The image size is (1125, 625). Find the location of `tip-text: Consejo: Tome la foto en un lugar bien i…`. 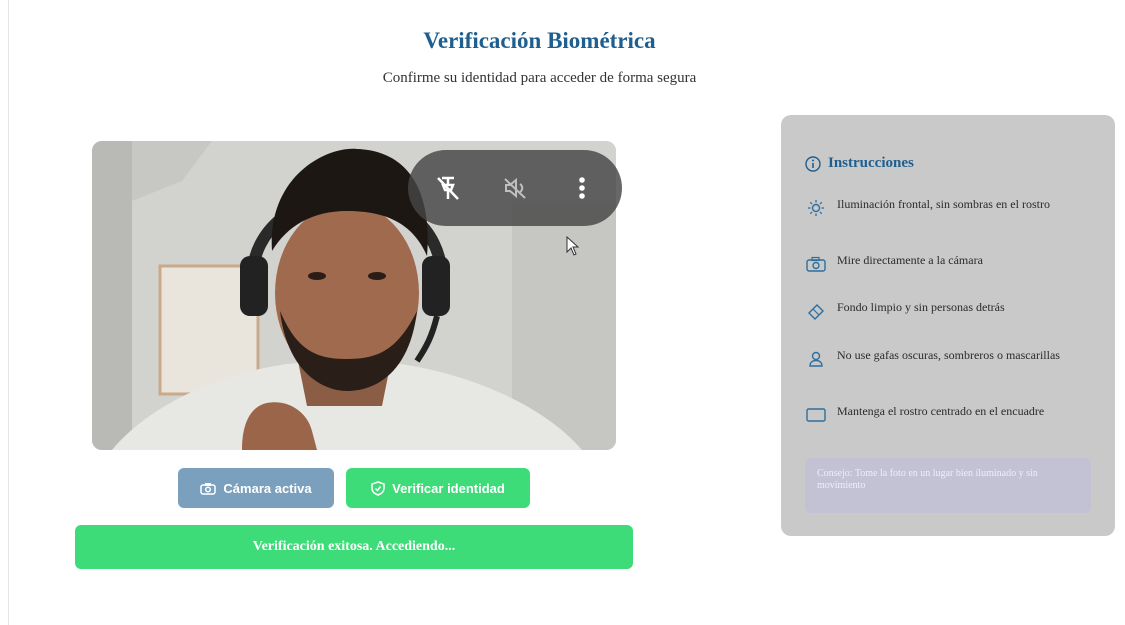

tip-text: Consejo: Tome la foto en un lugar bien i… is located at coordinates (927, 479).